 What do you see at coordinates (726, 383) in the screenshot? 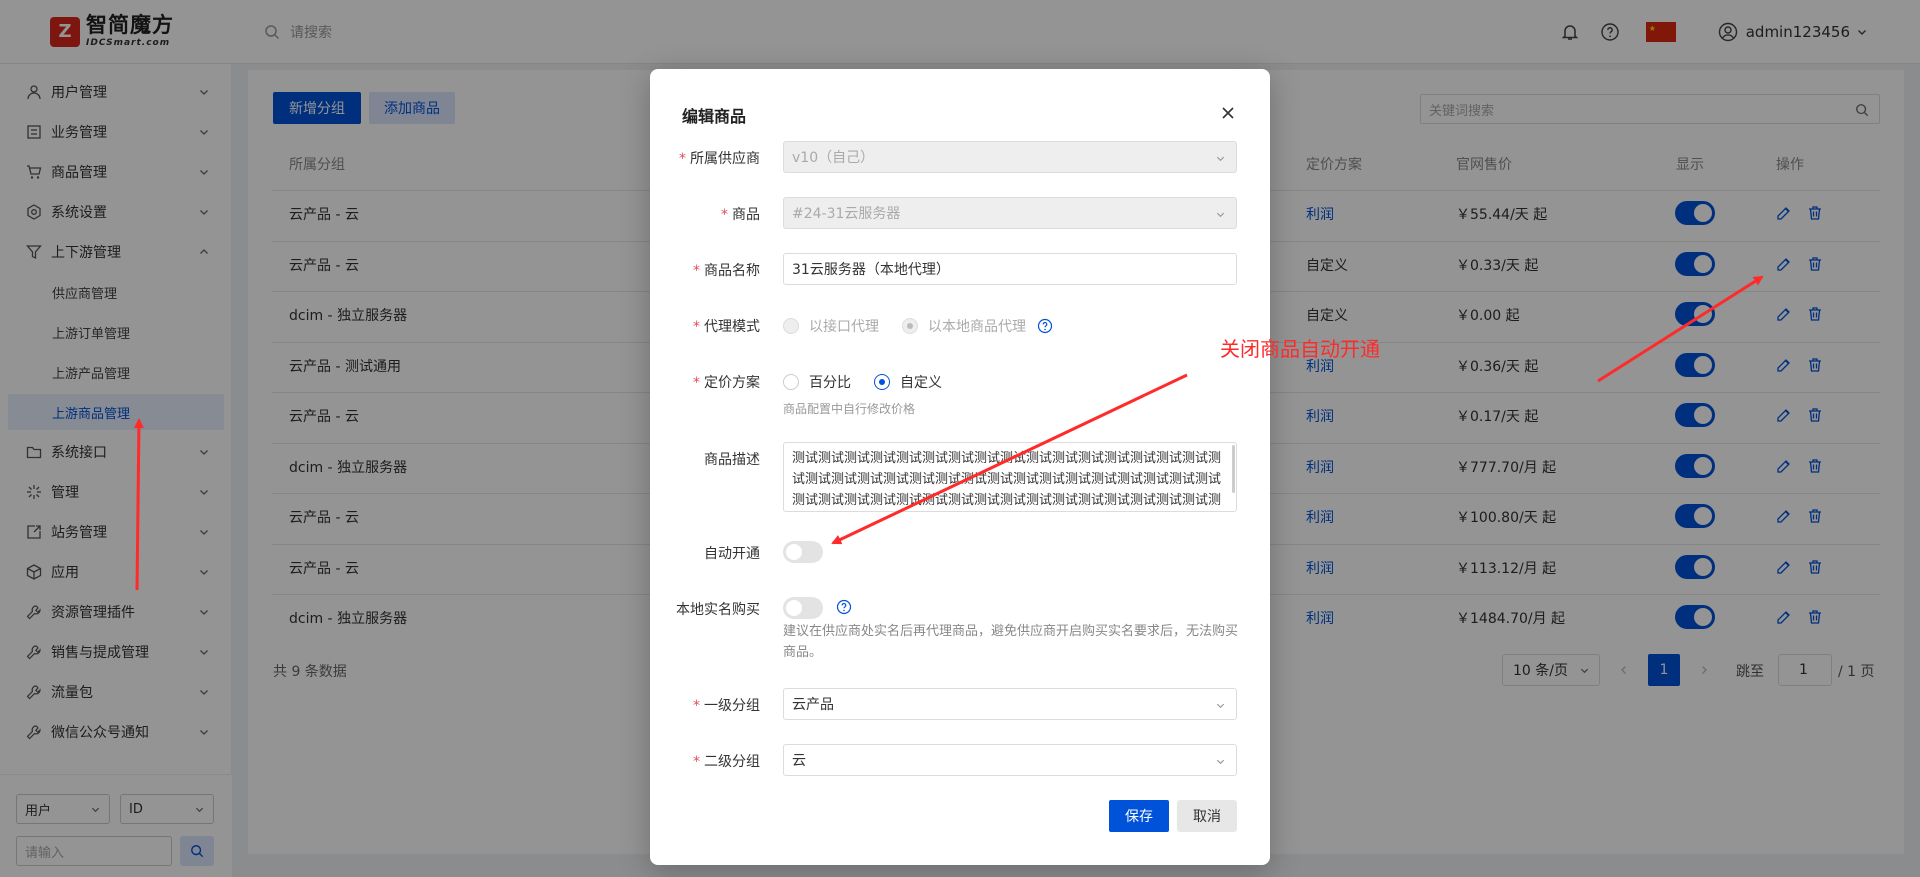
I see `pricing-label: * 定价方案` at bounding box center [726, 383].